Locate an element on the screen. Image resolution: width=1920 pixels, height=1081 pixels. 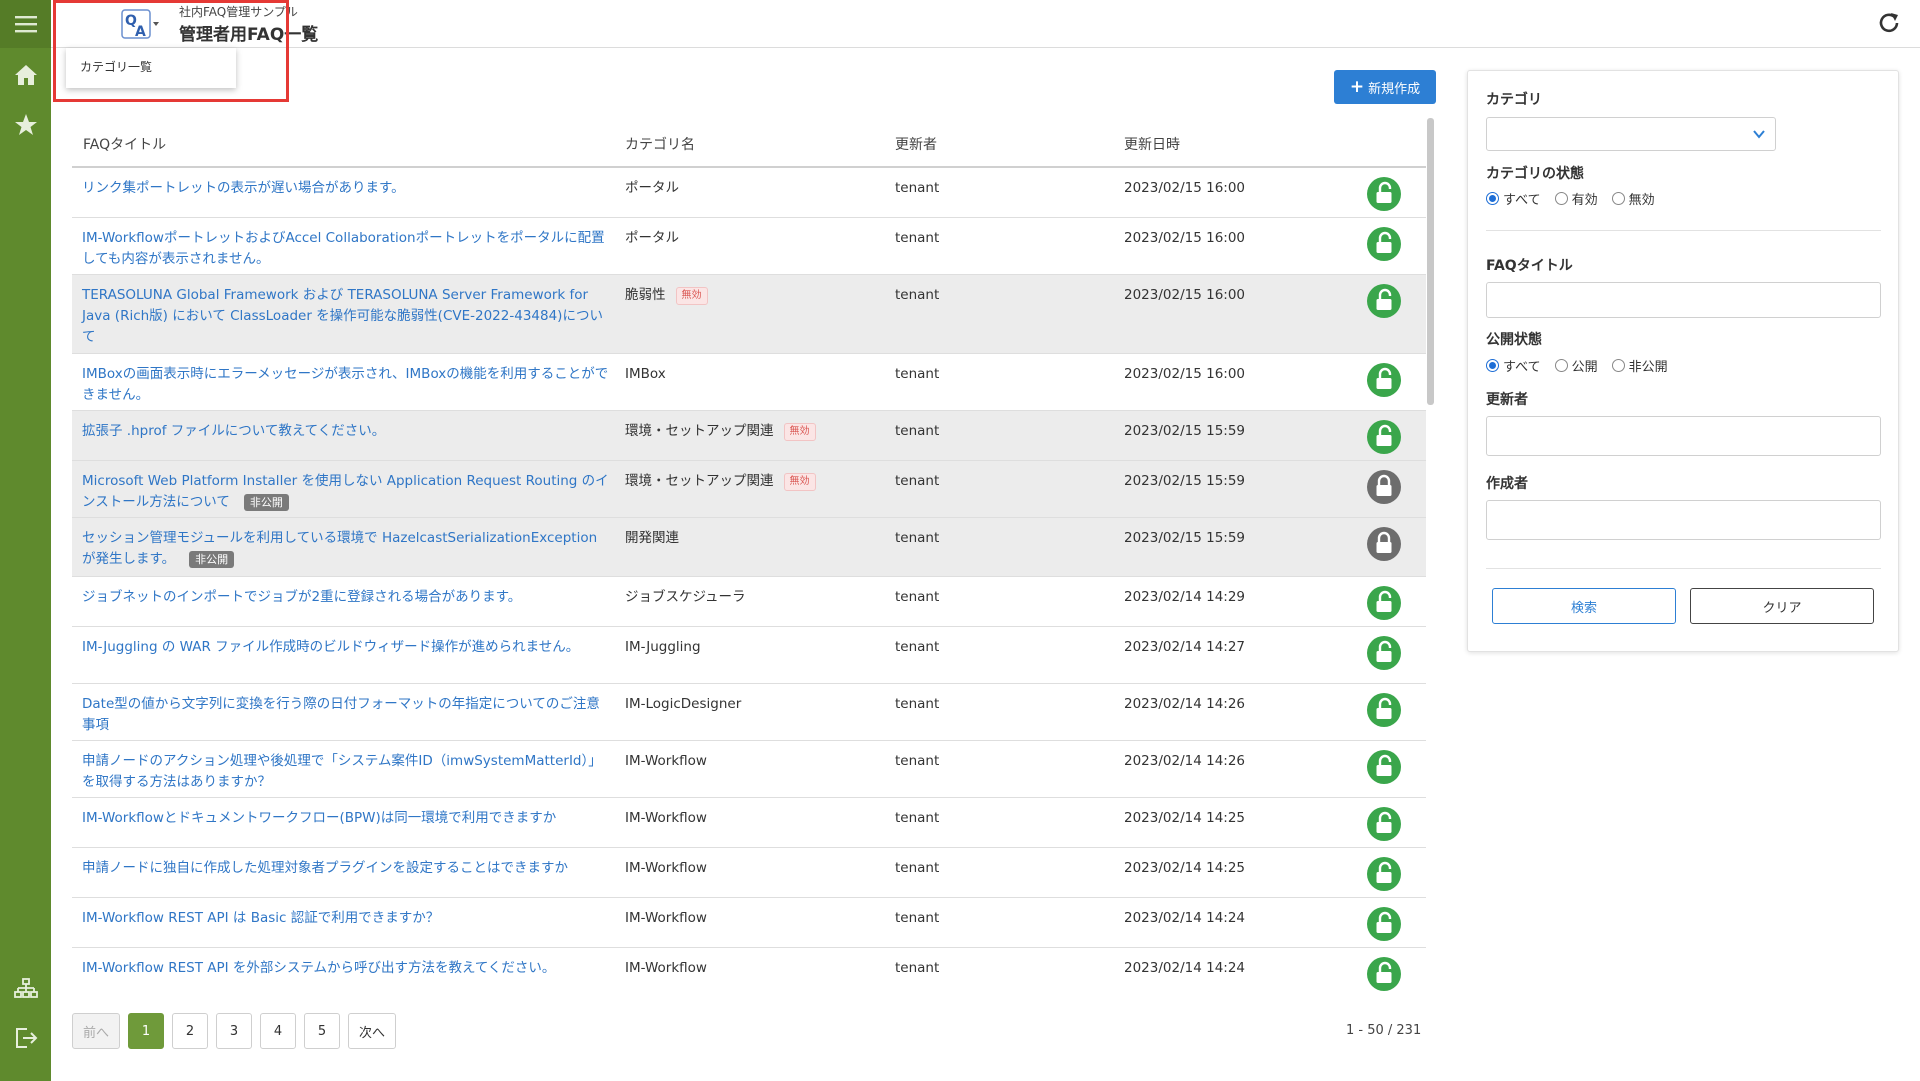
category-name: IM-Workflow is located at coordinates (666, 918).